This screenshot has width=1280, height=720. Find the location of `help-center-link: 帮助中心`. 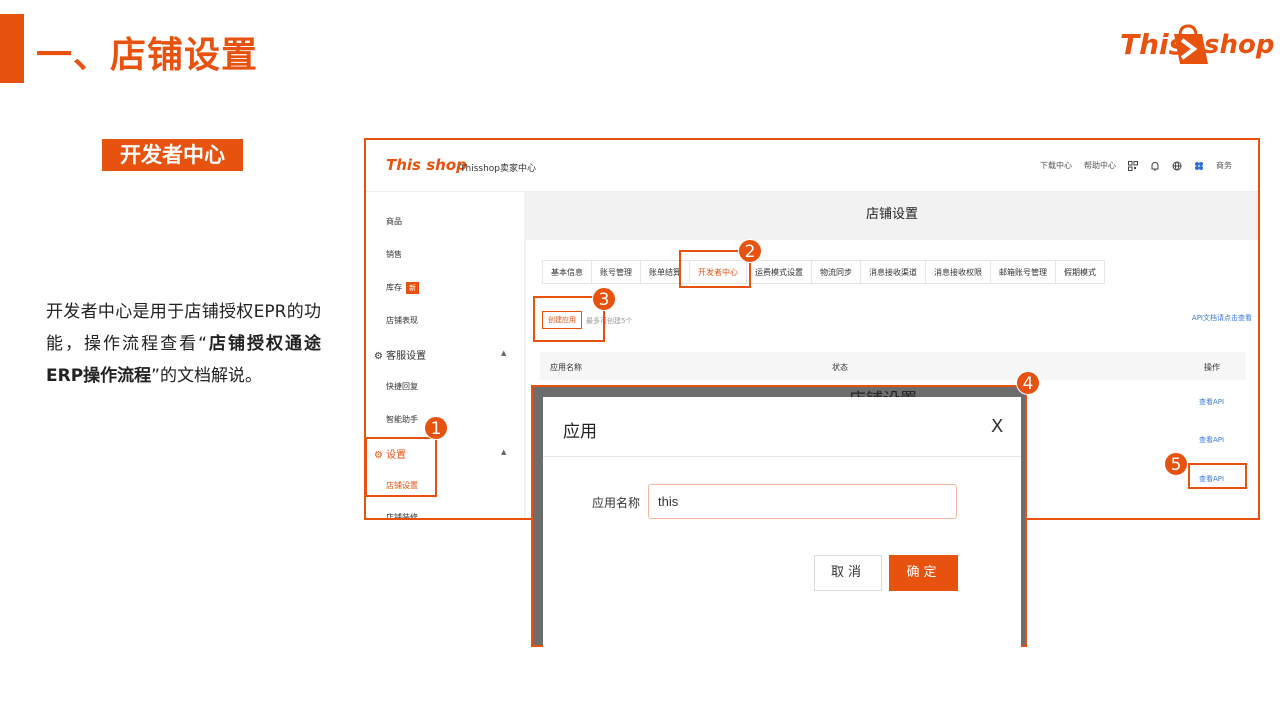

help-center-link: 帮助中心 is located at coordinates (1100, 165).